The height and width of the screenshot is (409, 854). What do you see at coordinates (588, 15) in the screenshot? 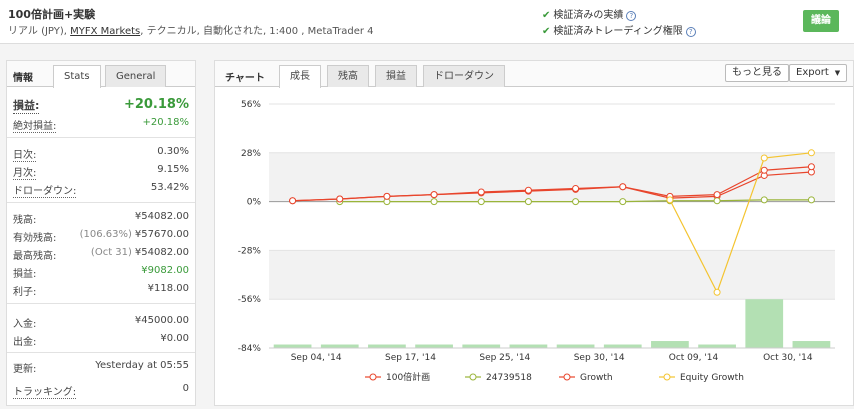
I see `verify-label-1: 検証済みの実績` at bounding box center [588, 15].